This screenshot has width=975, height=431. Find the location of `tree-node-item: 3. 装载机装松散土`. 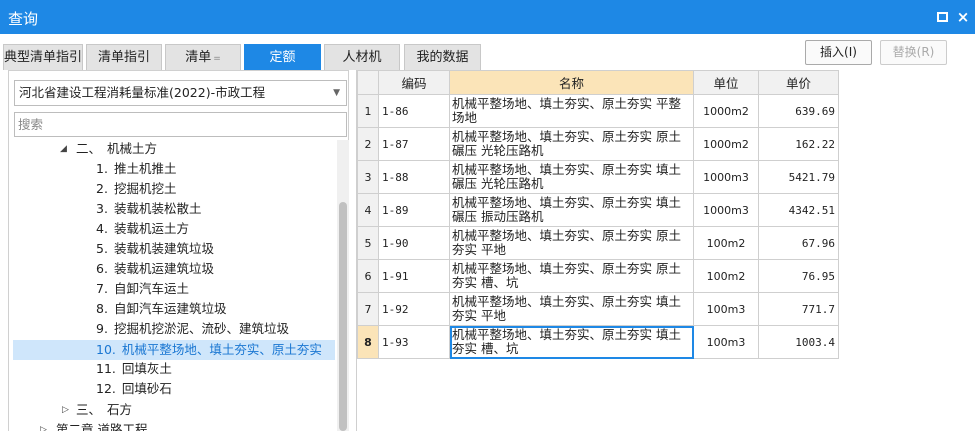

tree-node-item: 3. 装载机装松散土 is located at coordinates (148, 209).